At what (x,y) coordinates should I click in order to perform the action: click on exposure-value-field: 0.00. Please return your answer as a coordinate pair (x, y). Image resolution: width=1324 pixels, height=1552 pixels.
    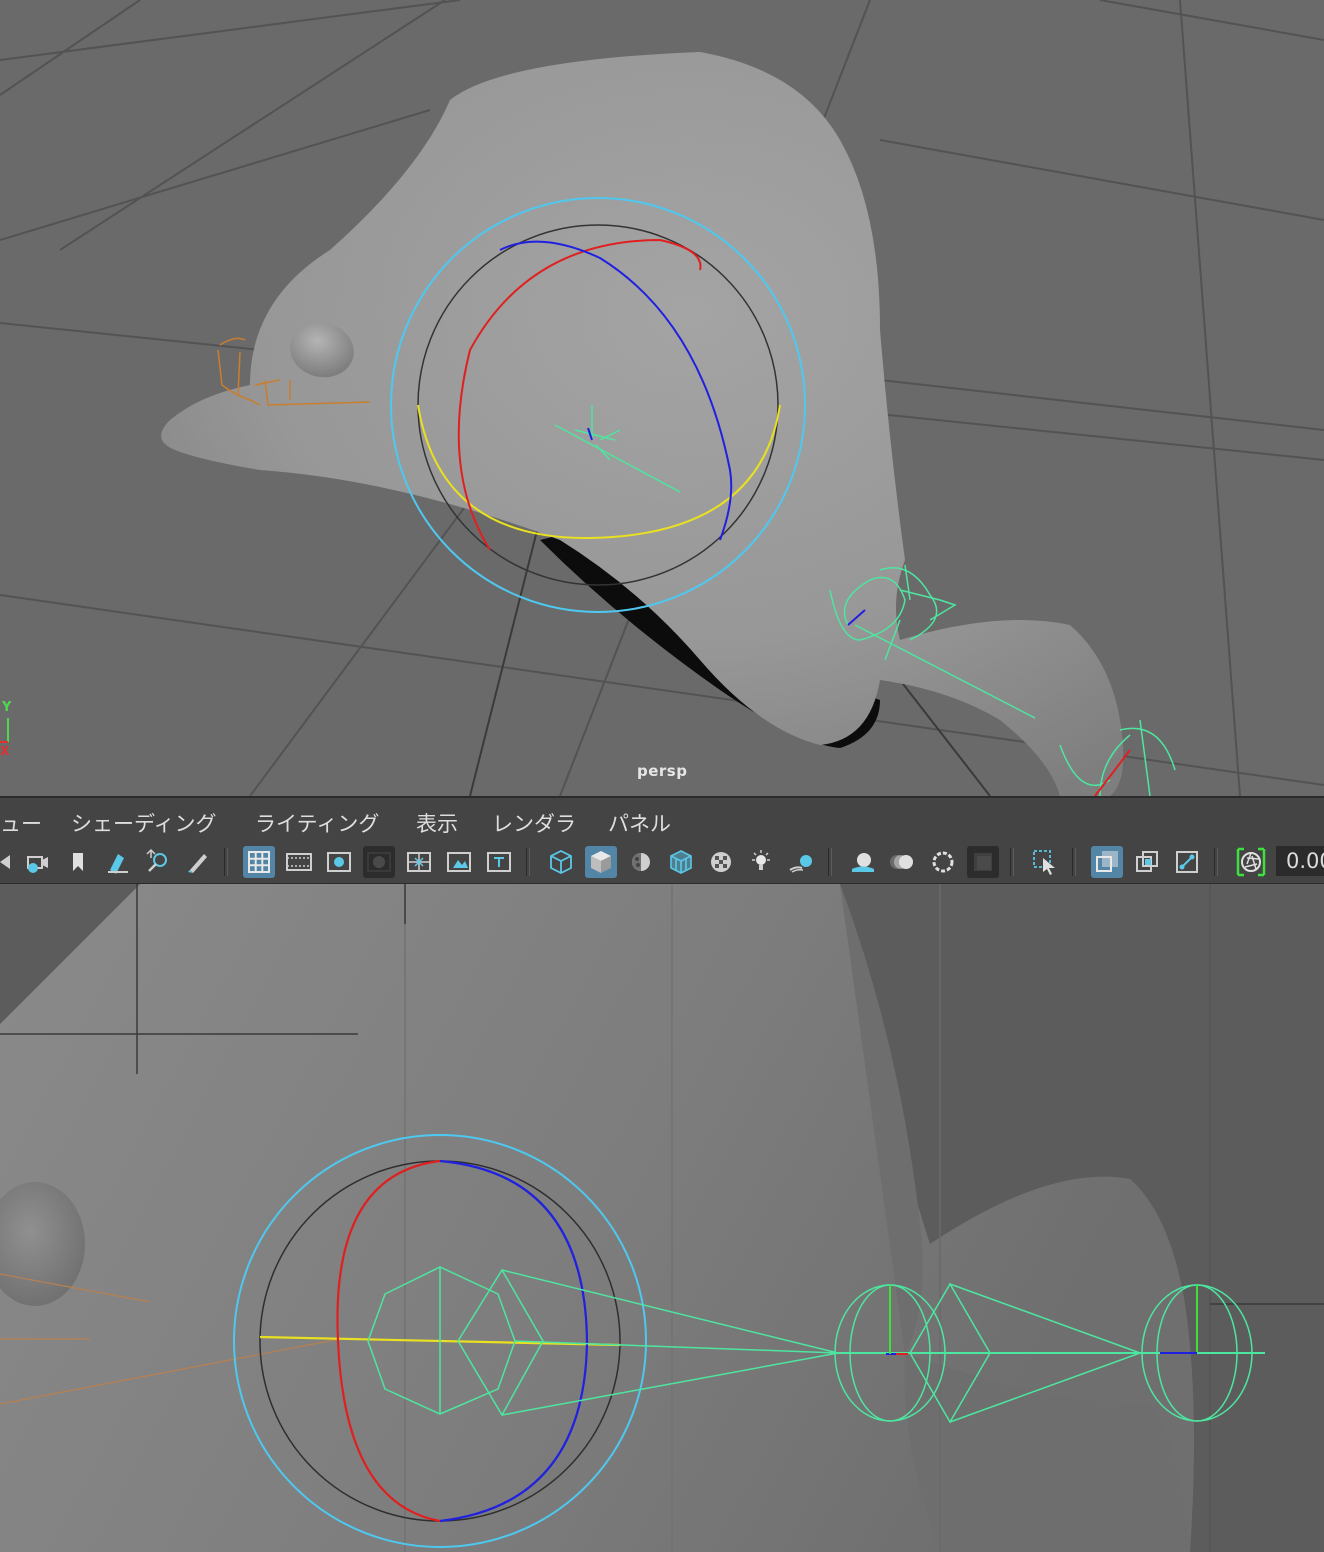
    Looking at the image, I should click on (1300, 861).